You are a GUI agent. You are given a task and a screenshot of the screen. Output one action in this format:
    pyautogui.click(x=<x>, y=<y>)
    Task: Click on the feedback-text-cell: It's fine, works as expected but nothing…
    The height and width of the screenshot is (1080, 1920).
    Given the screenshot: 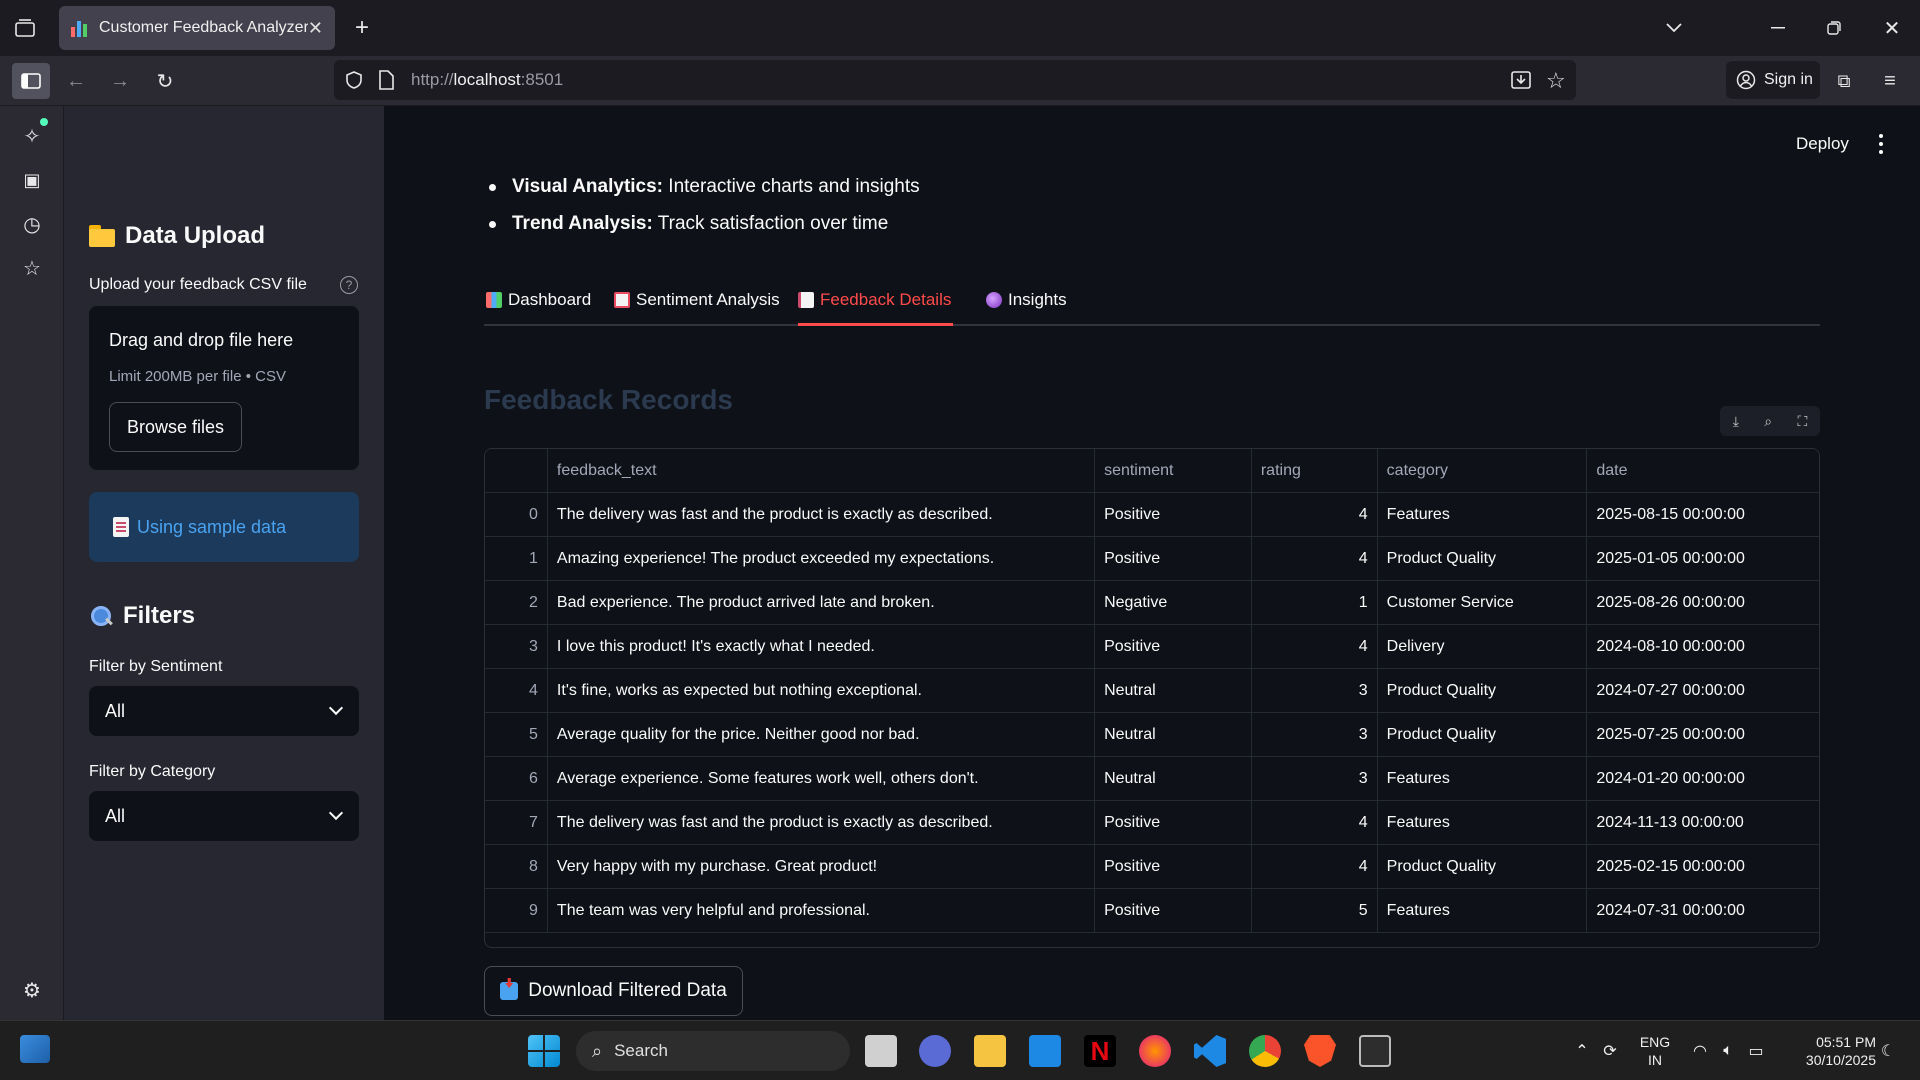 What is the action you would take?
    pyautogui.click(x=822, y=690)
    